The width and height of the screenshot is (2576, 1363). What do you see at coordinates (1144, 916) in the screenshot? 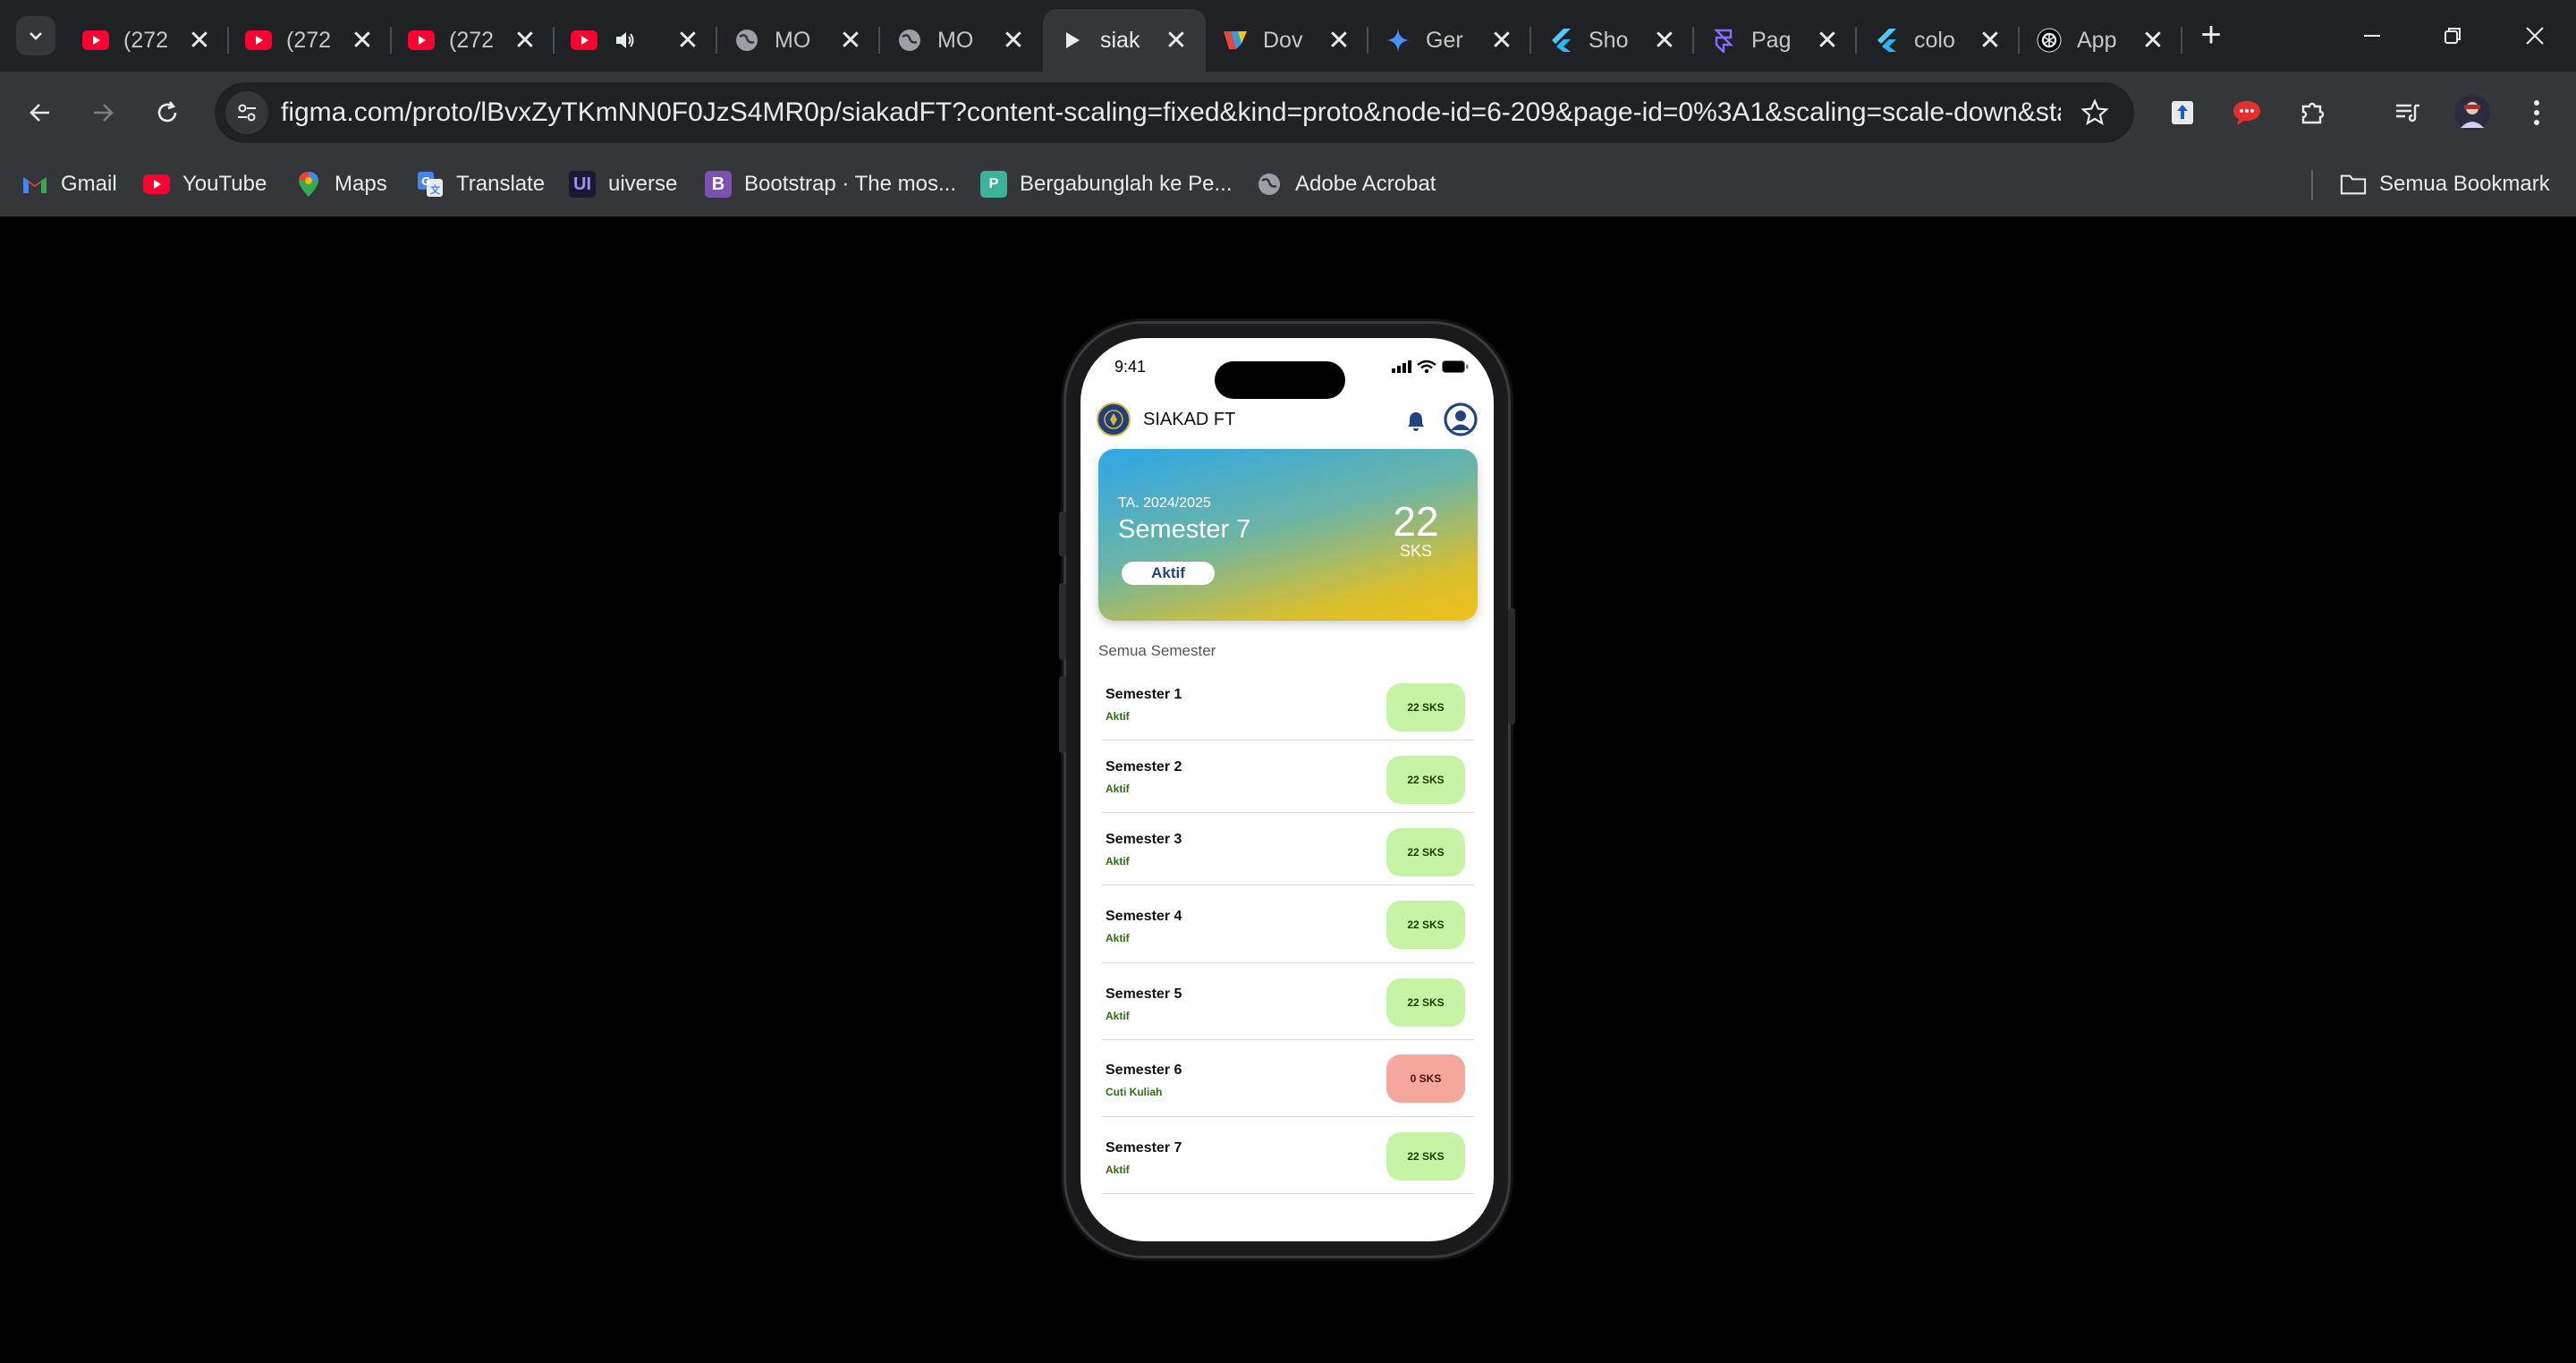
I see `semester-name: Semester 4` at bounding box center [1144, 916].